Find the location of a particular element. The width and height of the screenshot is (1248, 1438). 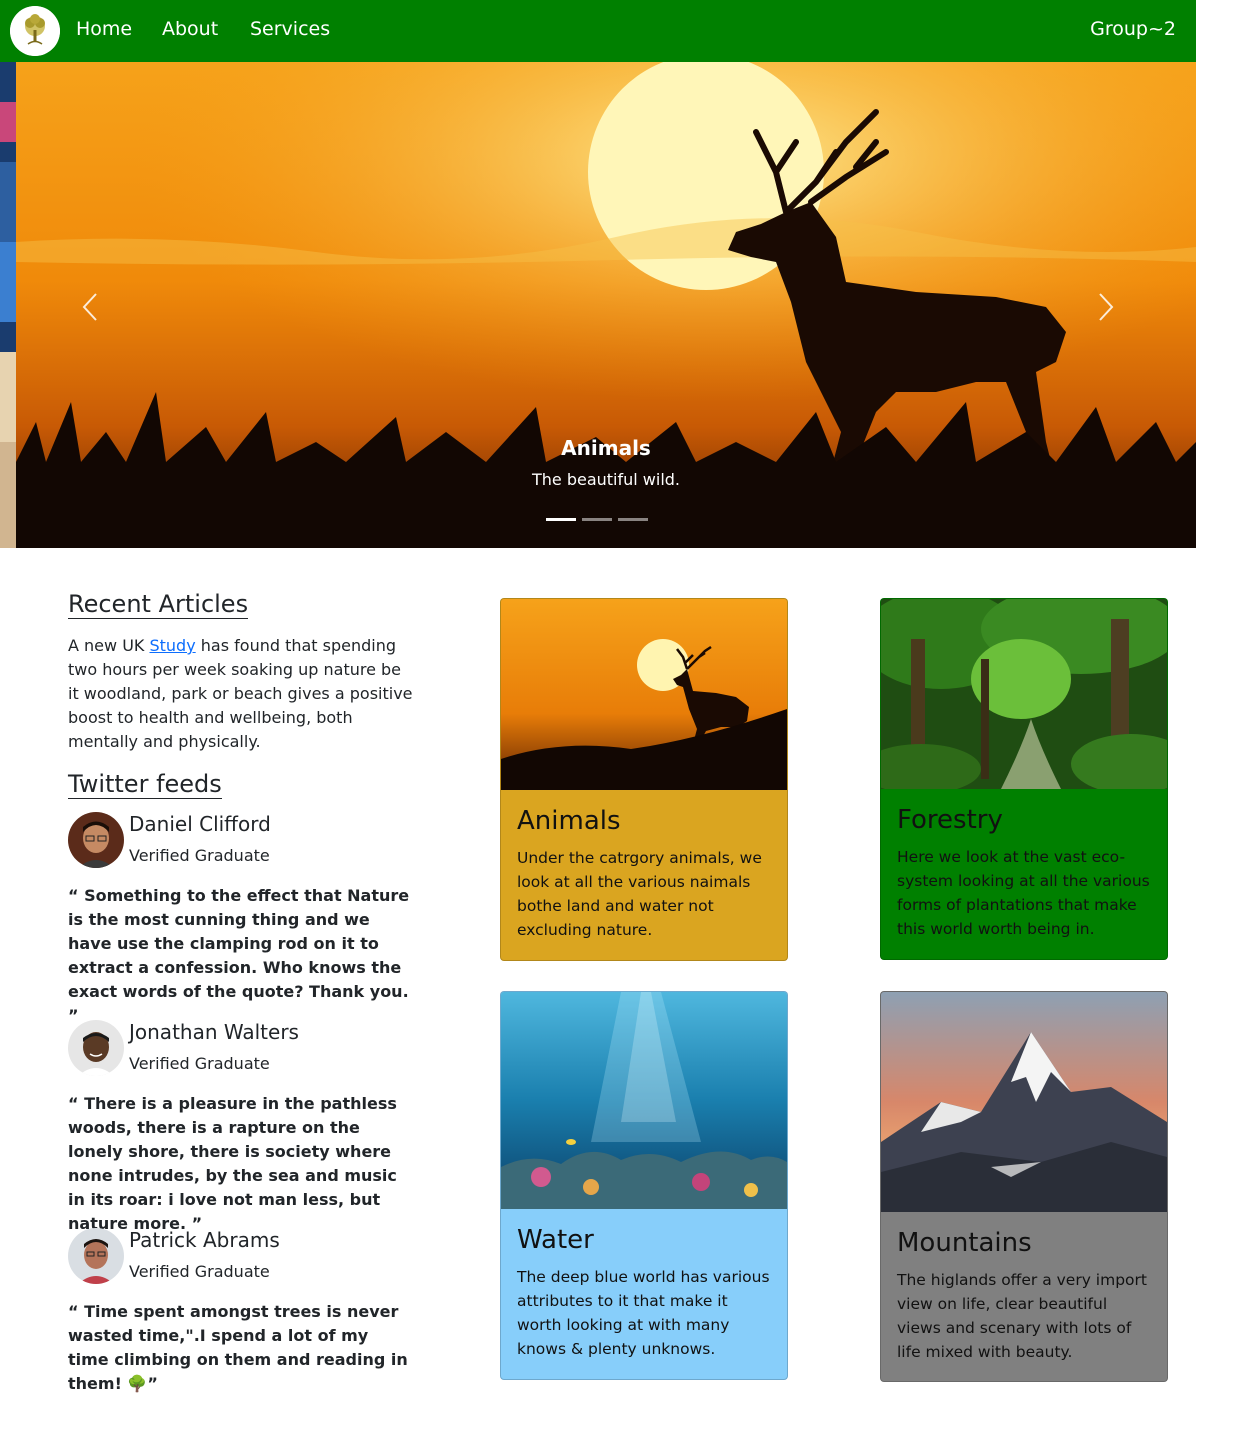

carousel-next-button is located at coordinates (1106, 307).